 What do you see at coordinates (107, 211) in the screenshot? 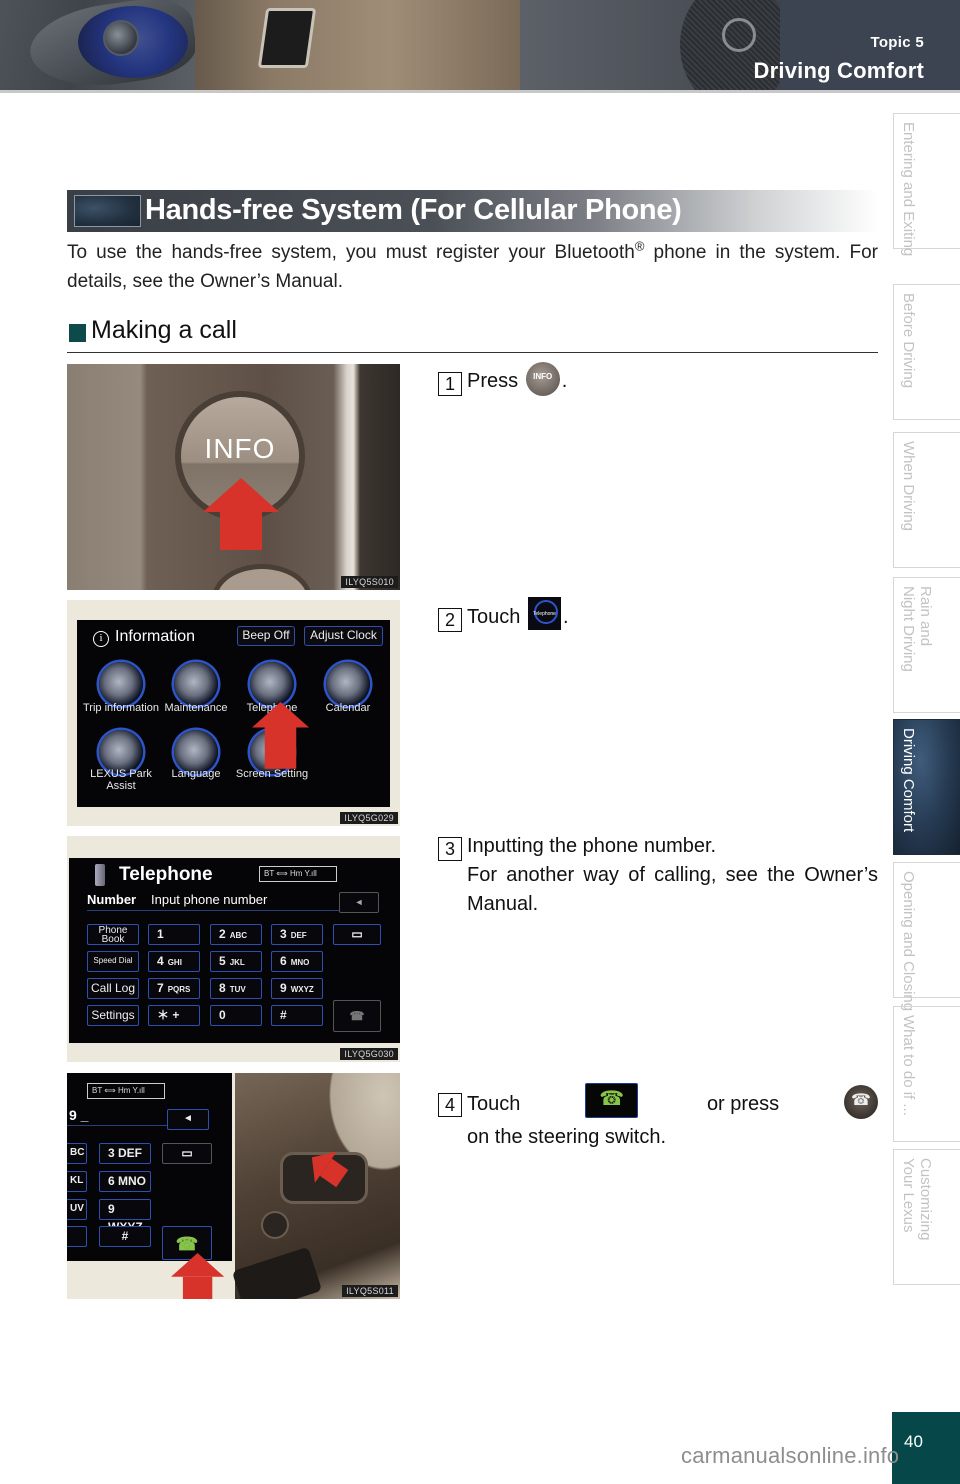
I see `section-thumbnail` at bounding box center [107, 211].